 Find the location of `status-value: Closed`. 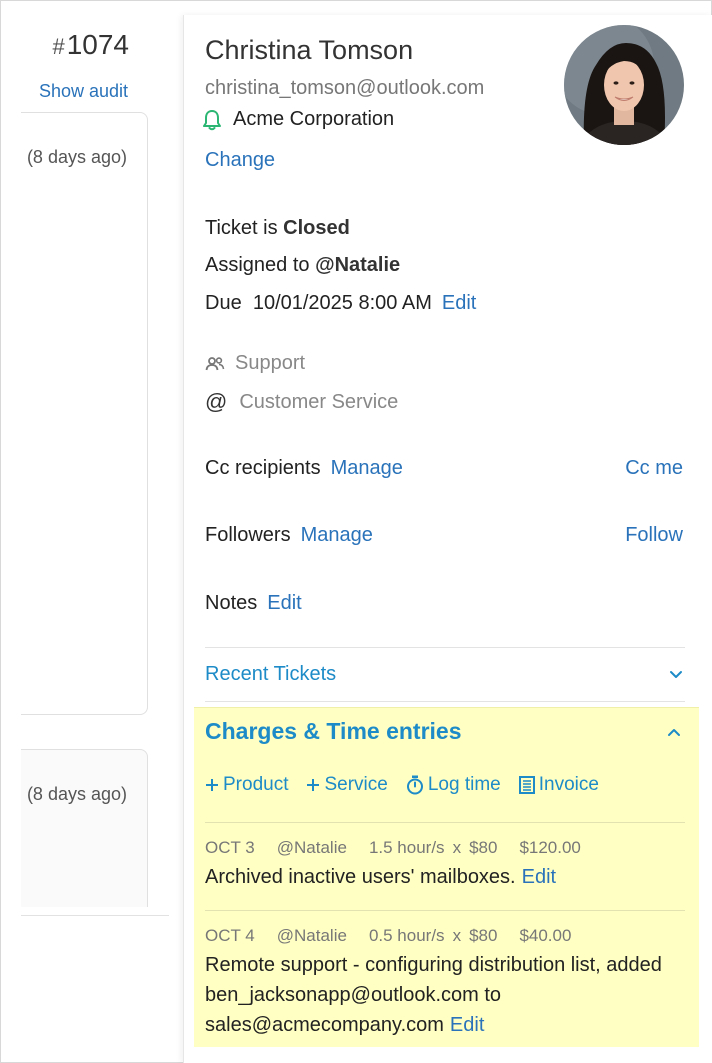

status-value: Closed is located at coordinates (316, 228).